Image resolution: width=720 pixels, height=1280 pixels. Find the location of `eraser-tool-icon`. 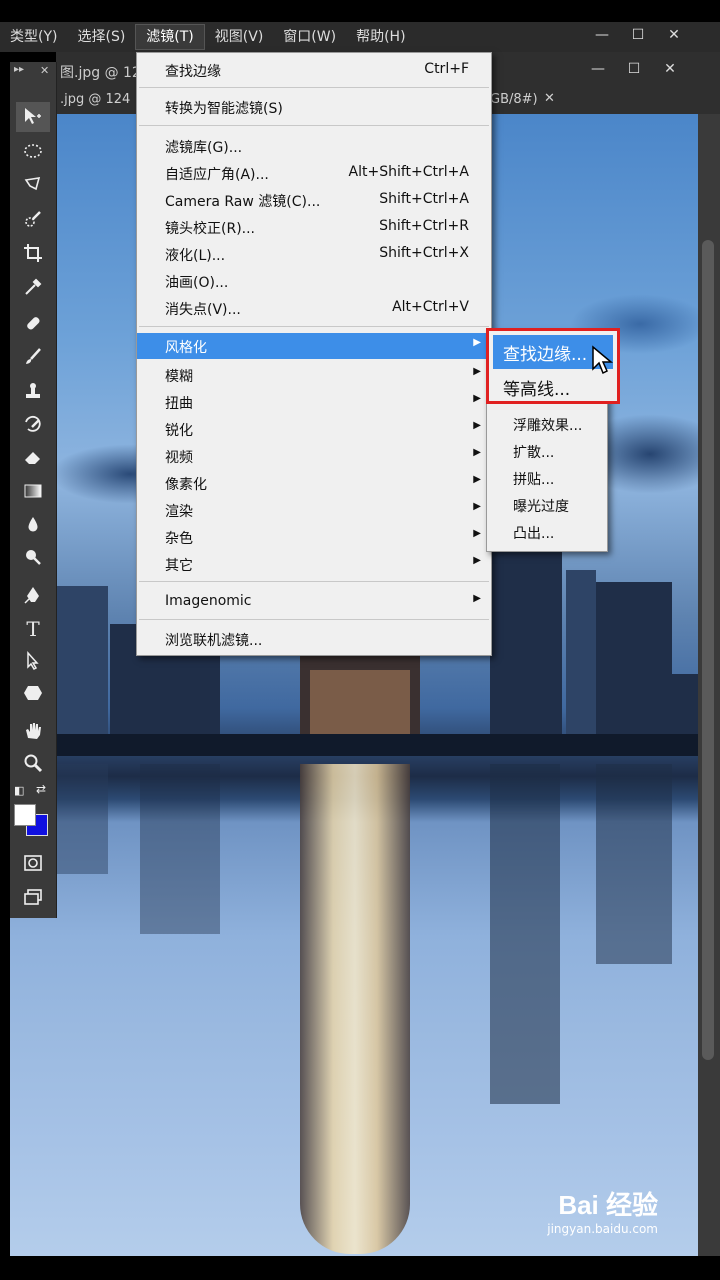

eraser-tool-icon is located at coordinates (33, 457).